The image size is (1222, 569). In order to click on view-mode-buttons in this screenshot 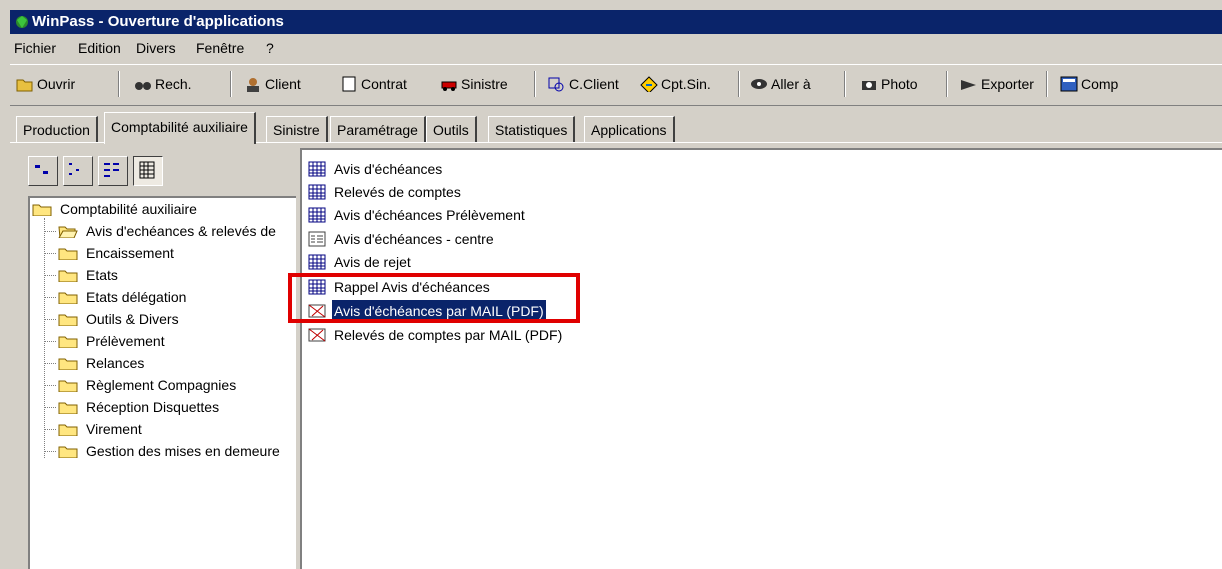, I will do `click(98, 171)`.